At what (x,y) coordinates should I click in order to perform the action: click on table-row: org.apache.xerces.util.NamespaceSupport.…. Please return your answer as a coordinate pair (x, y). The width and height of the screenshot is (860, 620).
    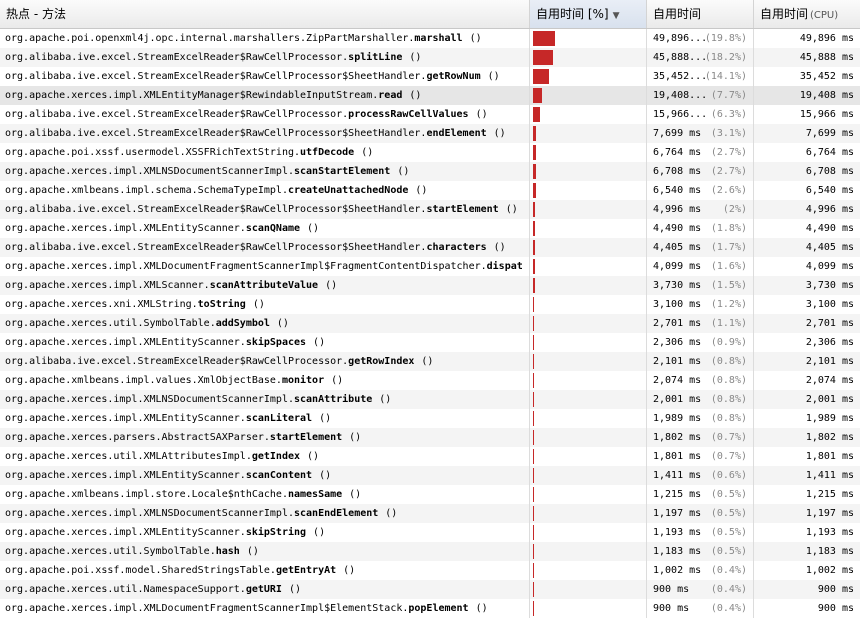
    Looking at the image, I should click on (430, 589).